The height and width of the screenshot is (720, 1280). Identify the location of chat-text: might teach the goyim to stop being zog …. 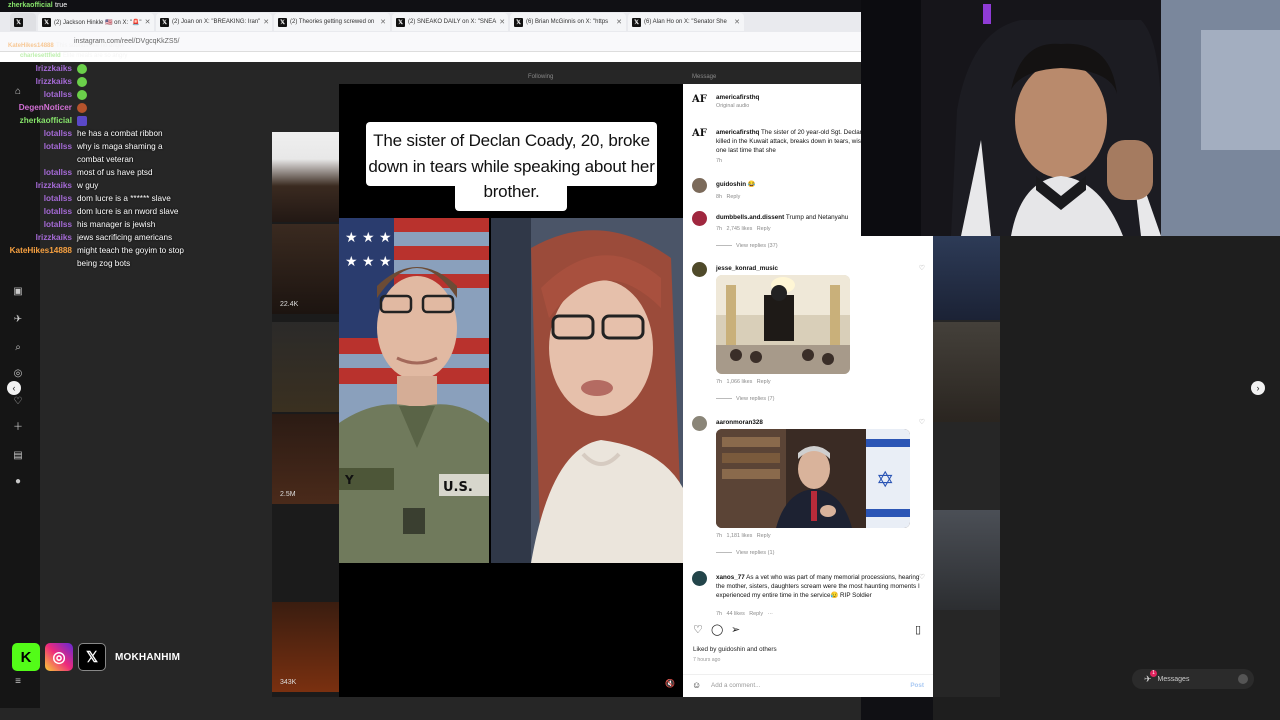
(130, 257).